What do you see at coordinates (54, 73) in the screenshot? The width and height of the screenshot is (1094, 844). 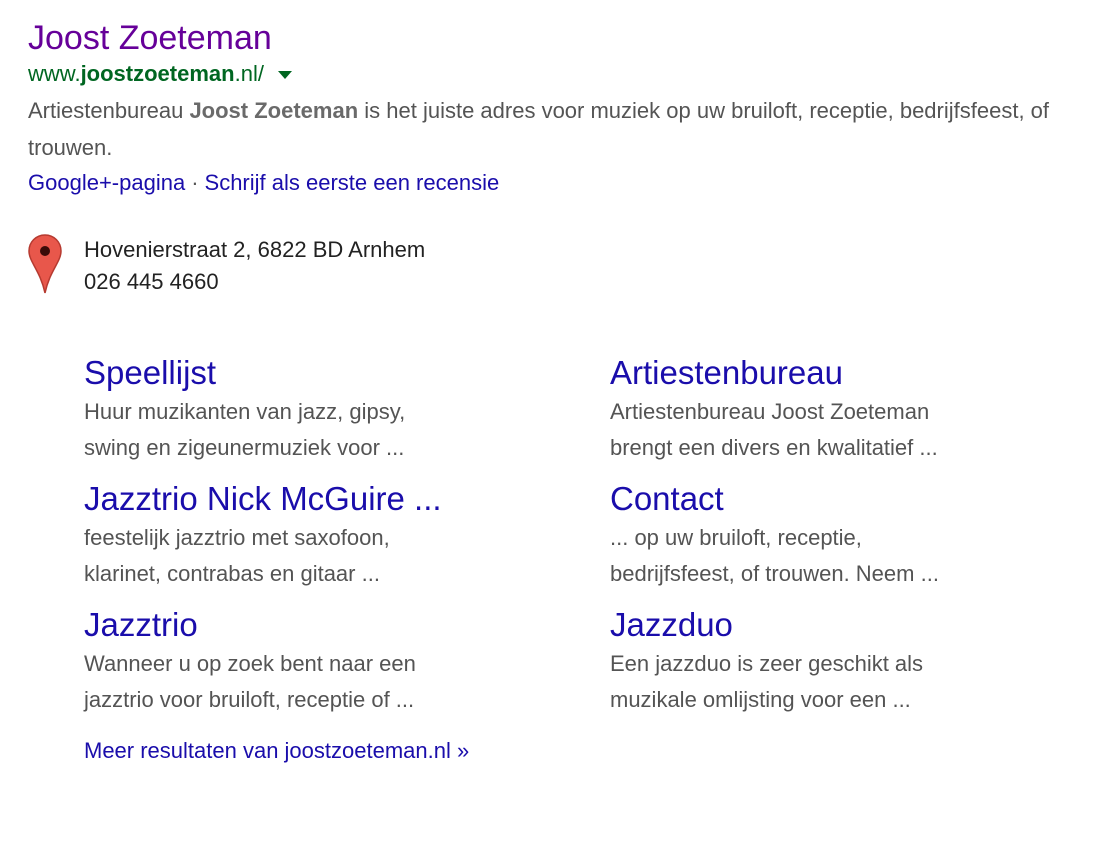 I see `url-prefix: www.` at bounding box center [54, 73].